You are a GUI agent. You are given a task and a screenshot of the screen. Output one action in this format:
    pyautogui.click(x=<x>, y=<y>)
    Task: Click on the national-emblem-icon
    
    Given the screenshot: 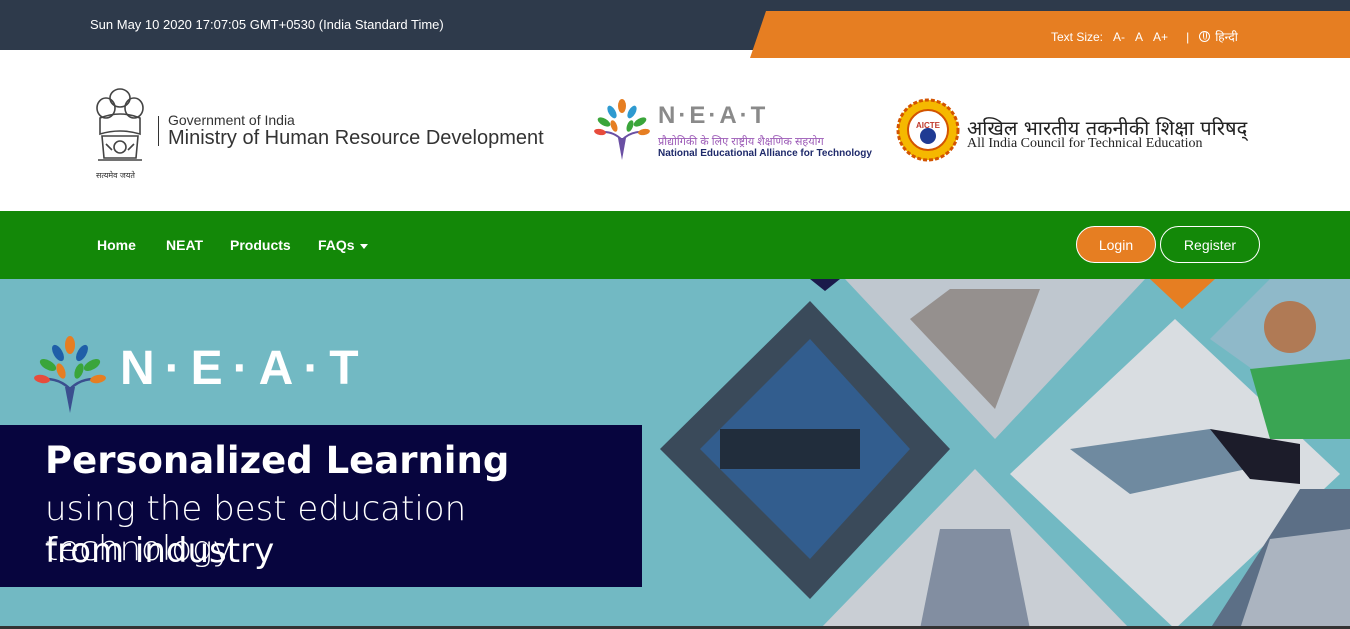 What is the action you would take?
    pyautogui.click(x=120, y=124)
    